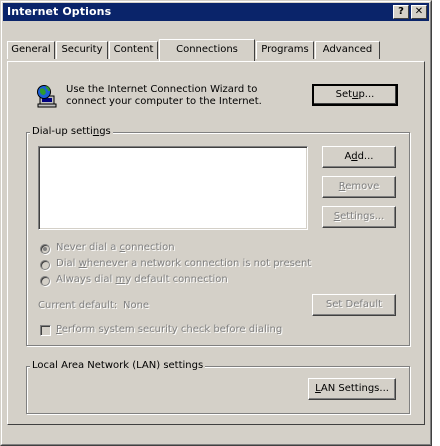 The image size is (440, 446). Describe the element at coordinates (120, 279) in the screenshot. I see `always-dial-accel: m` at that location.